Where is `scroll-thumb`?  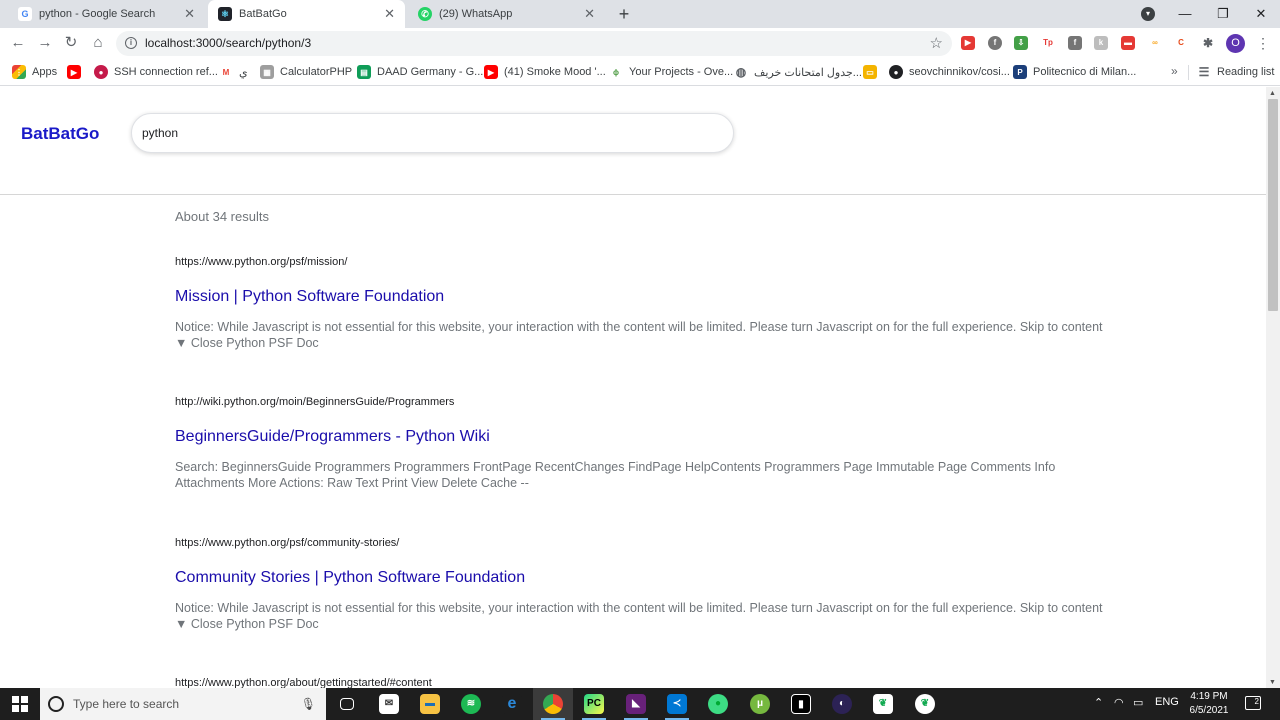 scroll-thumb is located at coordinates (1273, 205).